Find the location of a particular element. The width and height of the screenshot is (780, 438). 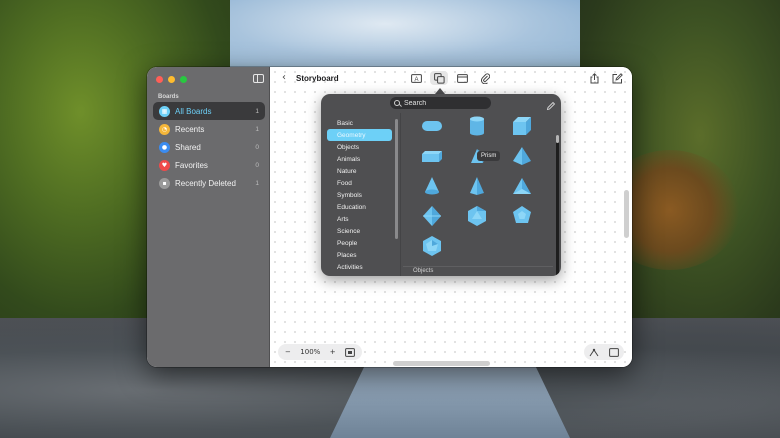

shape-capsule is located at coordinates (432, 126).